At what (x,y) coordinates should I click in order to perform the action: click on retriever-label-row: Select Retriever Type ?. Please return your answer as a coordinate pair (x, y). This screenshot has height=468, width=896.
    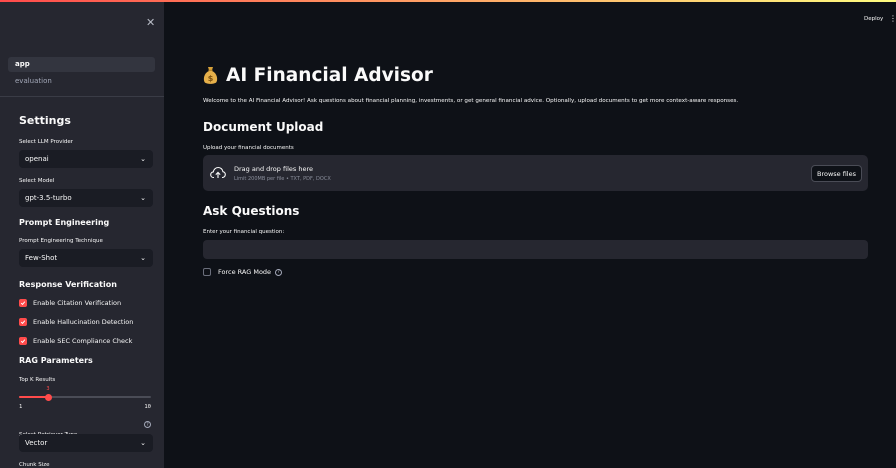
    Looking at the image, I should click on (86, 429).